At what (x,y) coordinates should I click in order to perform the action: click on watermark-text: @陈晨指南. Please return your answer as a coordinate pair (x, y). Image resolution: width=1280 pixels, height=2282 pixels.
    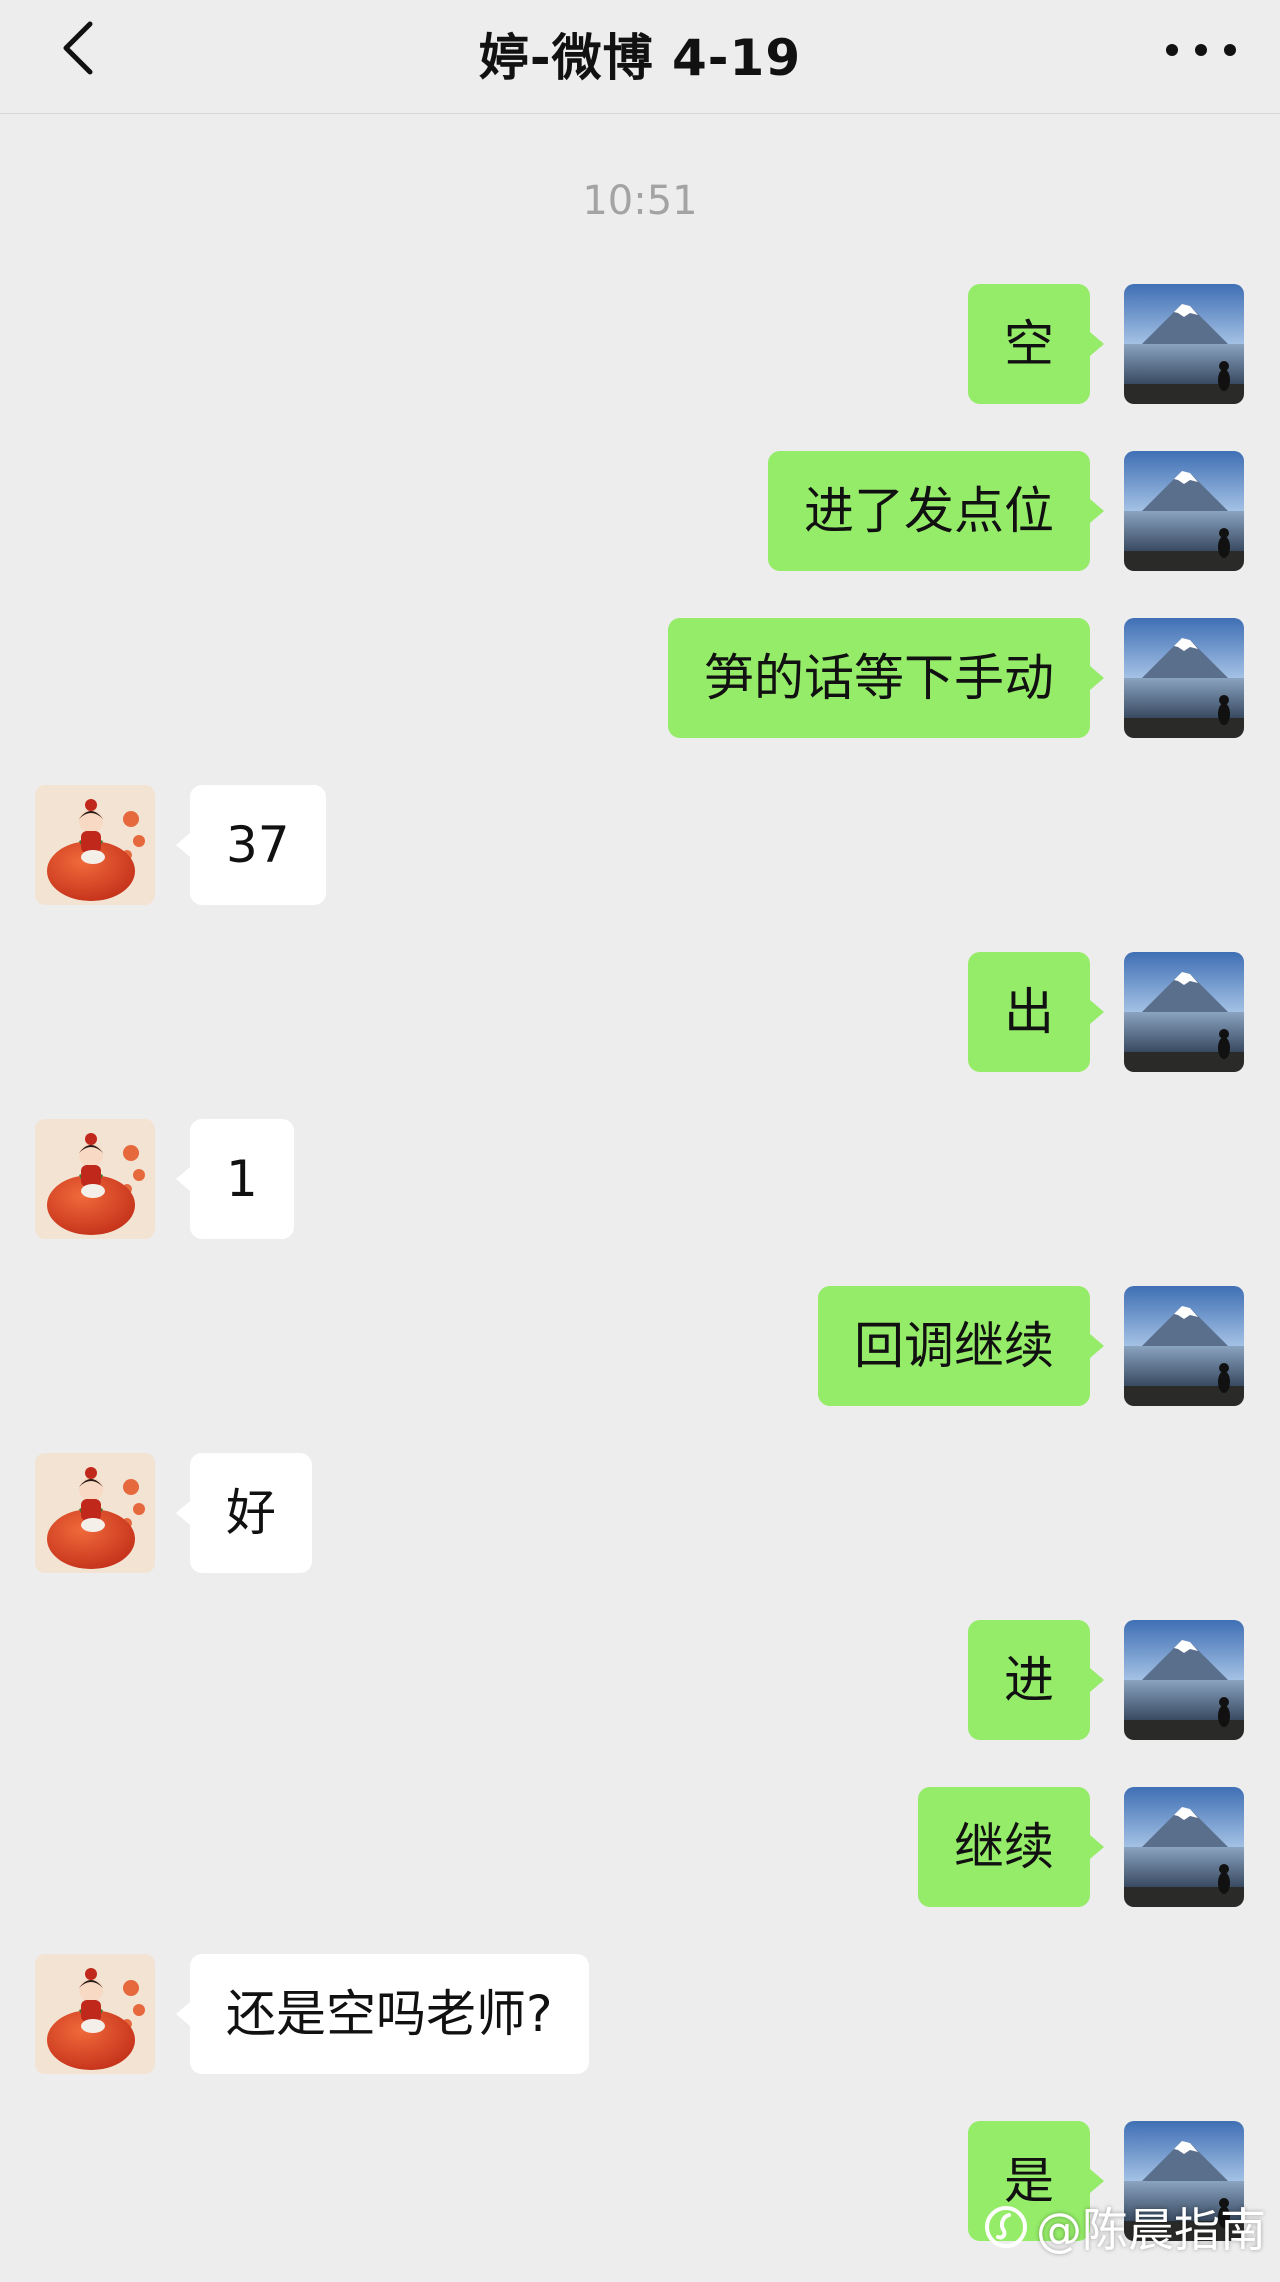
    Looking at the image, I should click on (1151, 2230).